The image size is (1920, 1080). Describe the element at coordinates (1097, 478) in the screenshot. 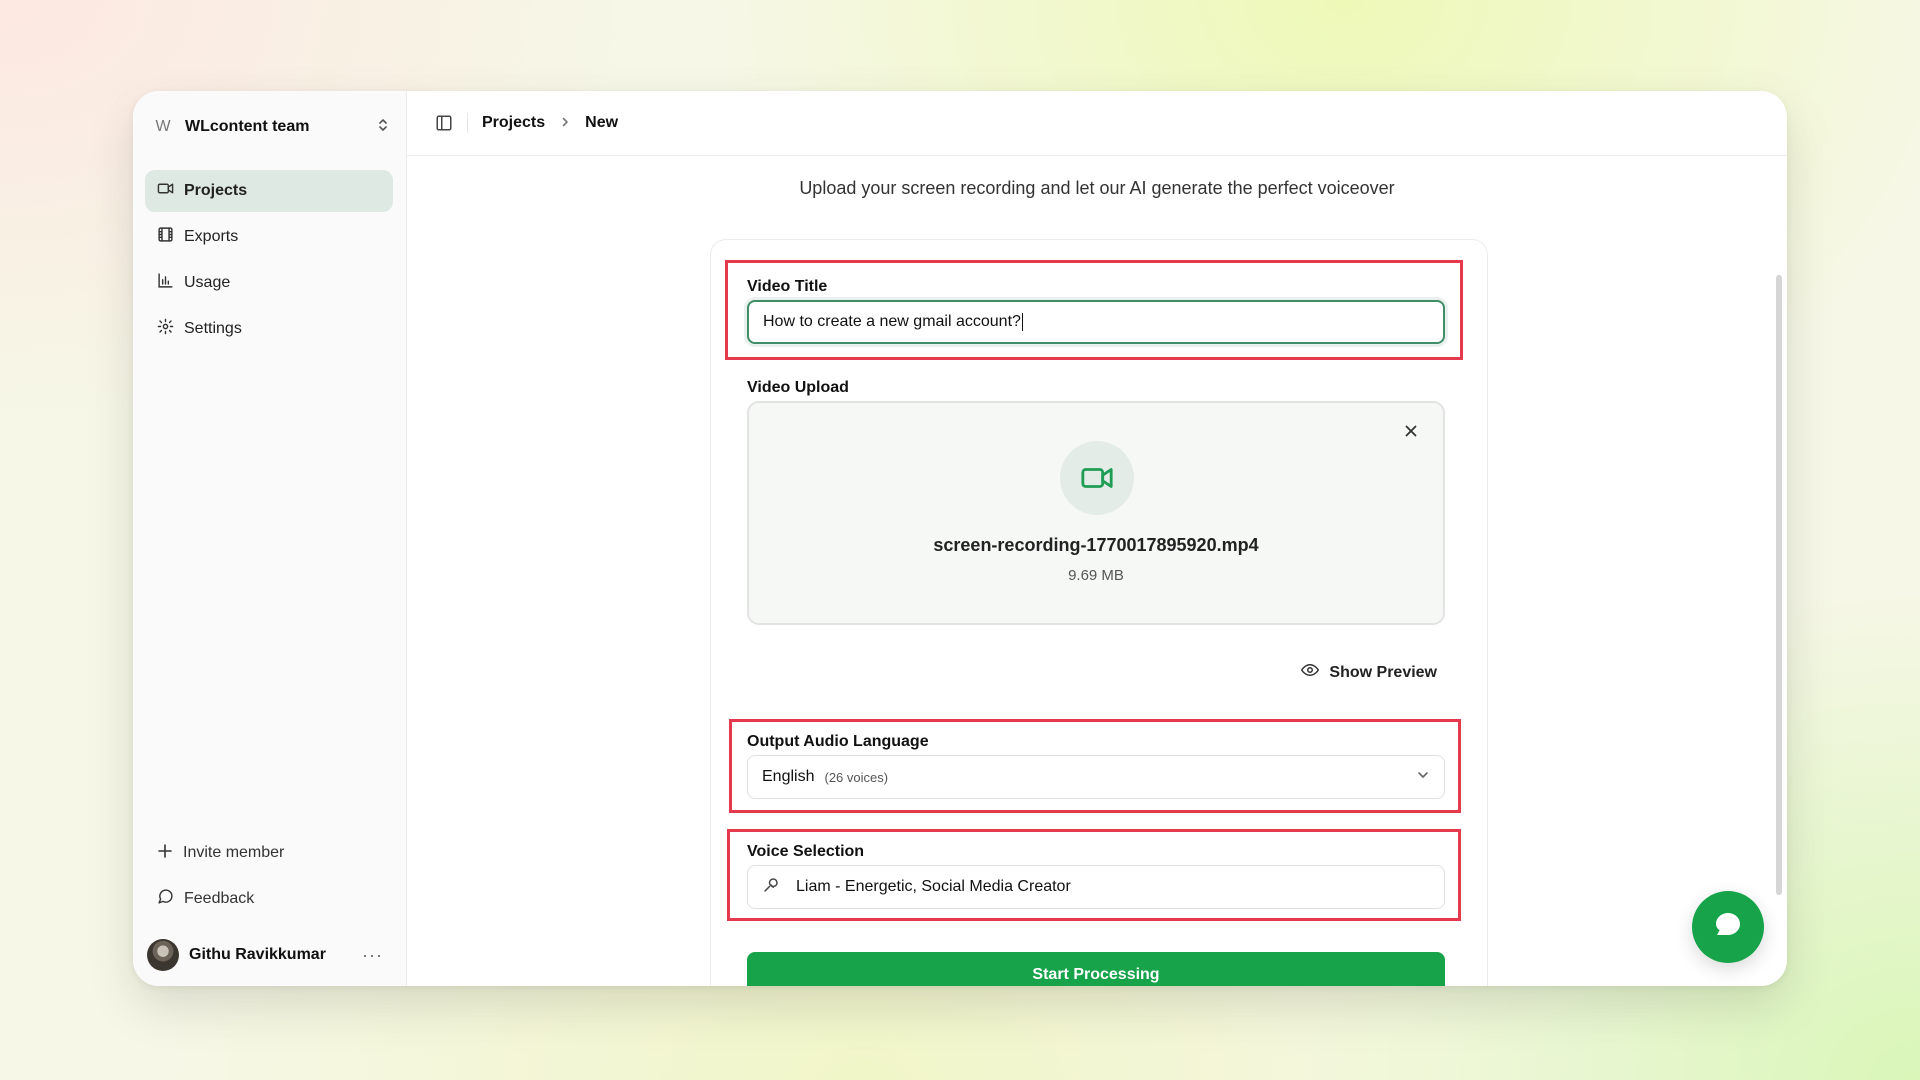

I see `video-camera-icon` at that location.